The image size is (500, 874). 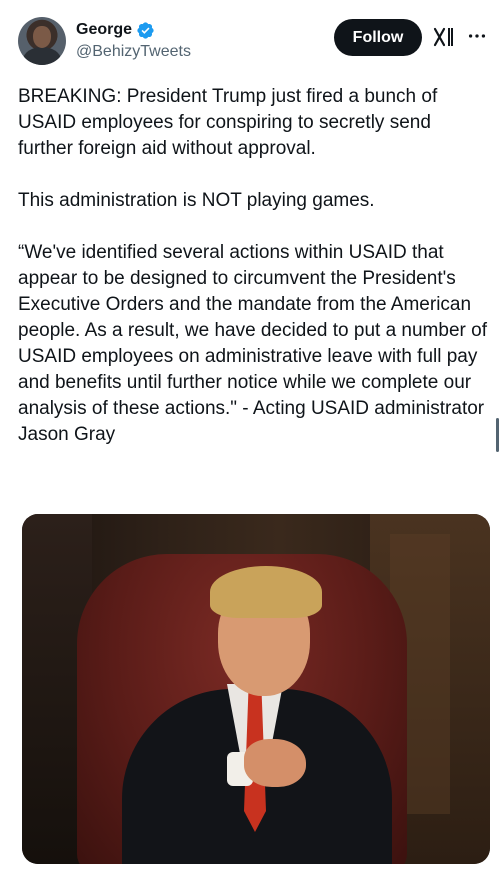 What do you see at coordinates (42, 56) in the screenshot?
I see `avatar-shoulders` at bounding box center [42, 56].